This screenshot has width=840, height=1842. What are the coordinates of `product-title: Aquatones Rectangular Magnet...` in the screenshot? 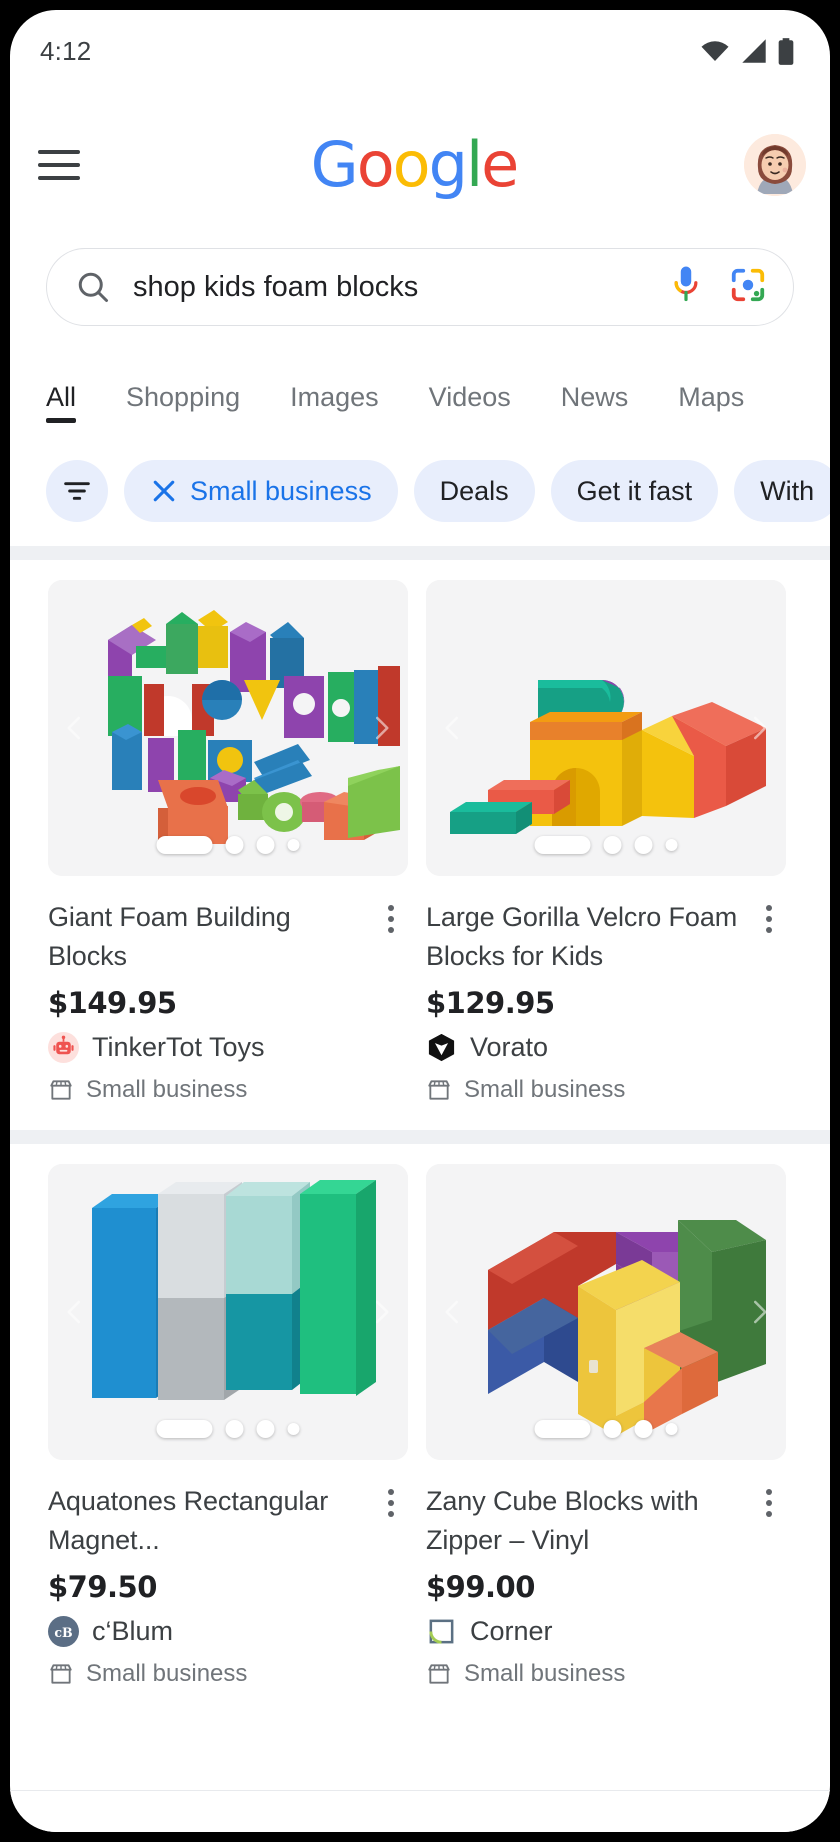 It's located at (228, 1521).